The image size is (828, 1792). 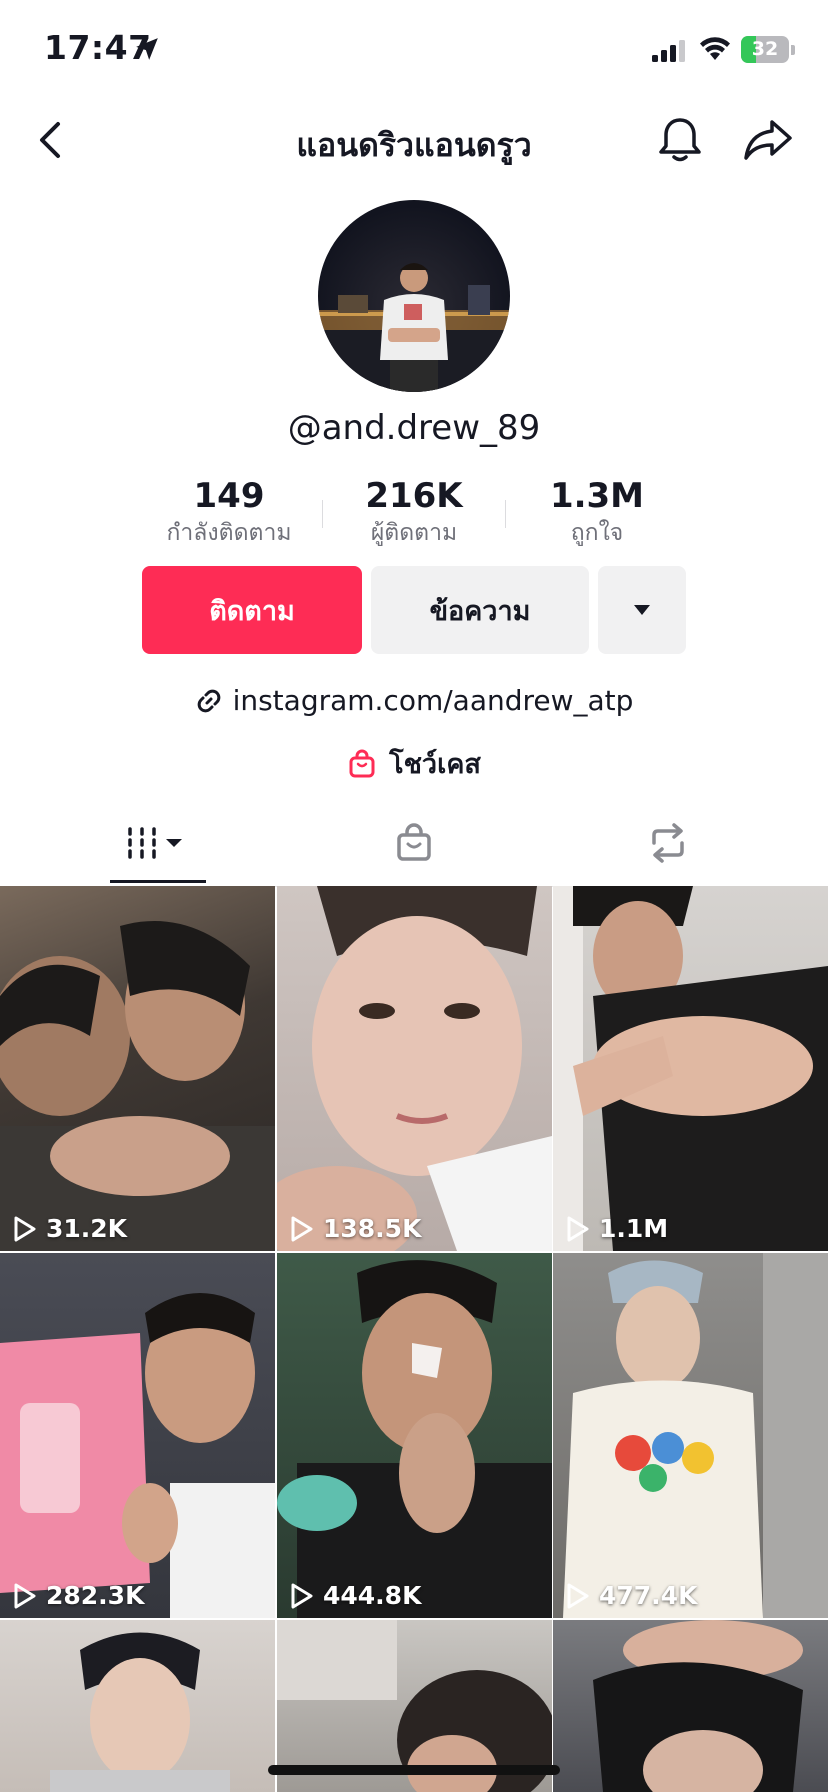 What do you see at coordinates (433, 700) in the screenshot?
I see `bio-link-text: instagram.com/aandrew_atp` at bounding box center [433, 700].